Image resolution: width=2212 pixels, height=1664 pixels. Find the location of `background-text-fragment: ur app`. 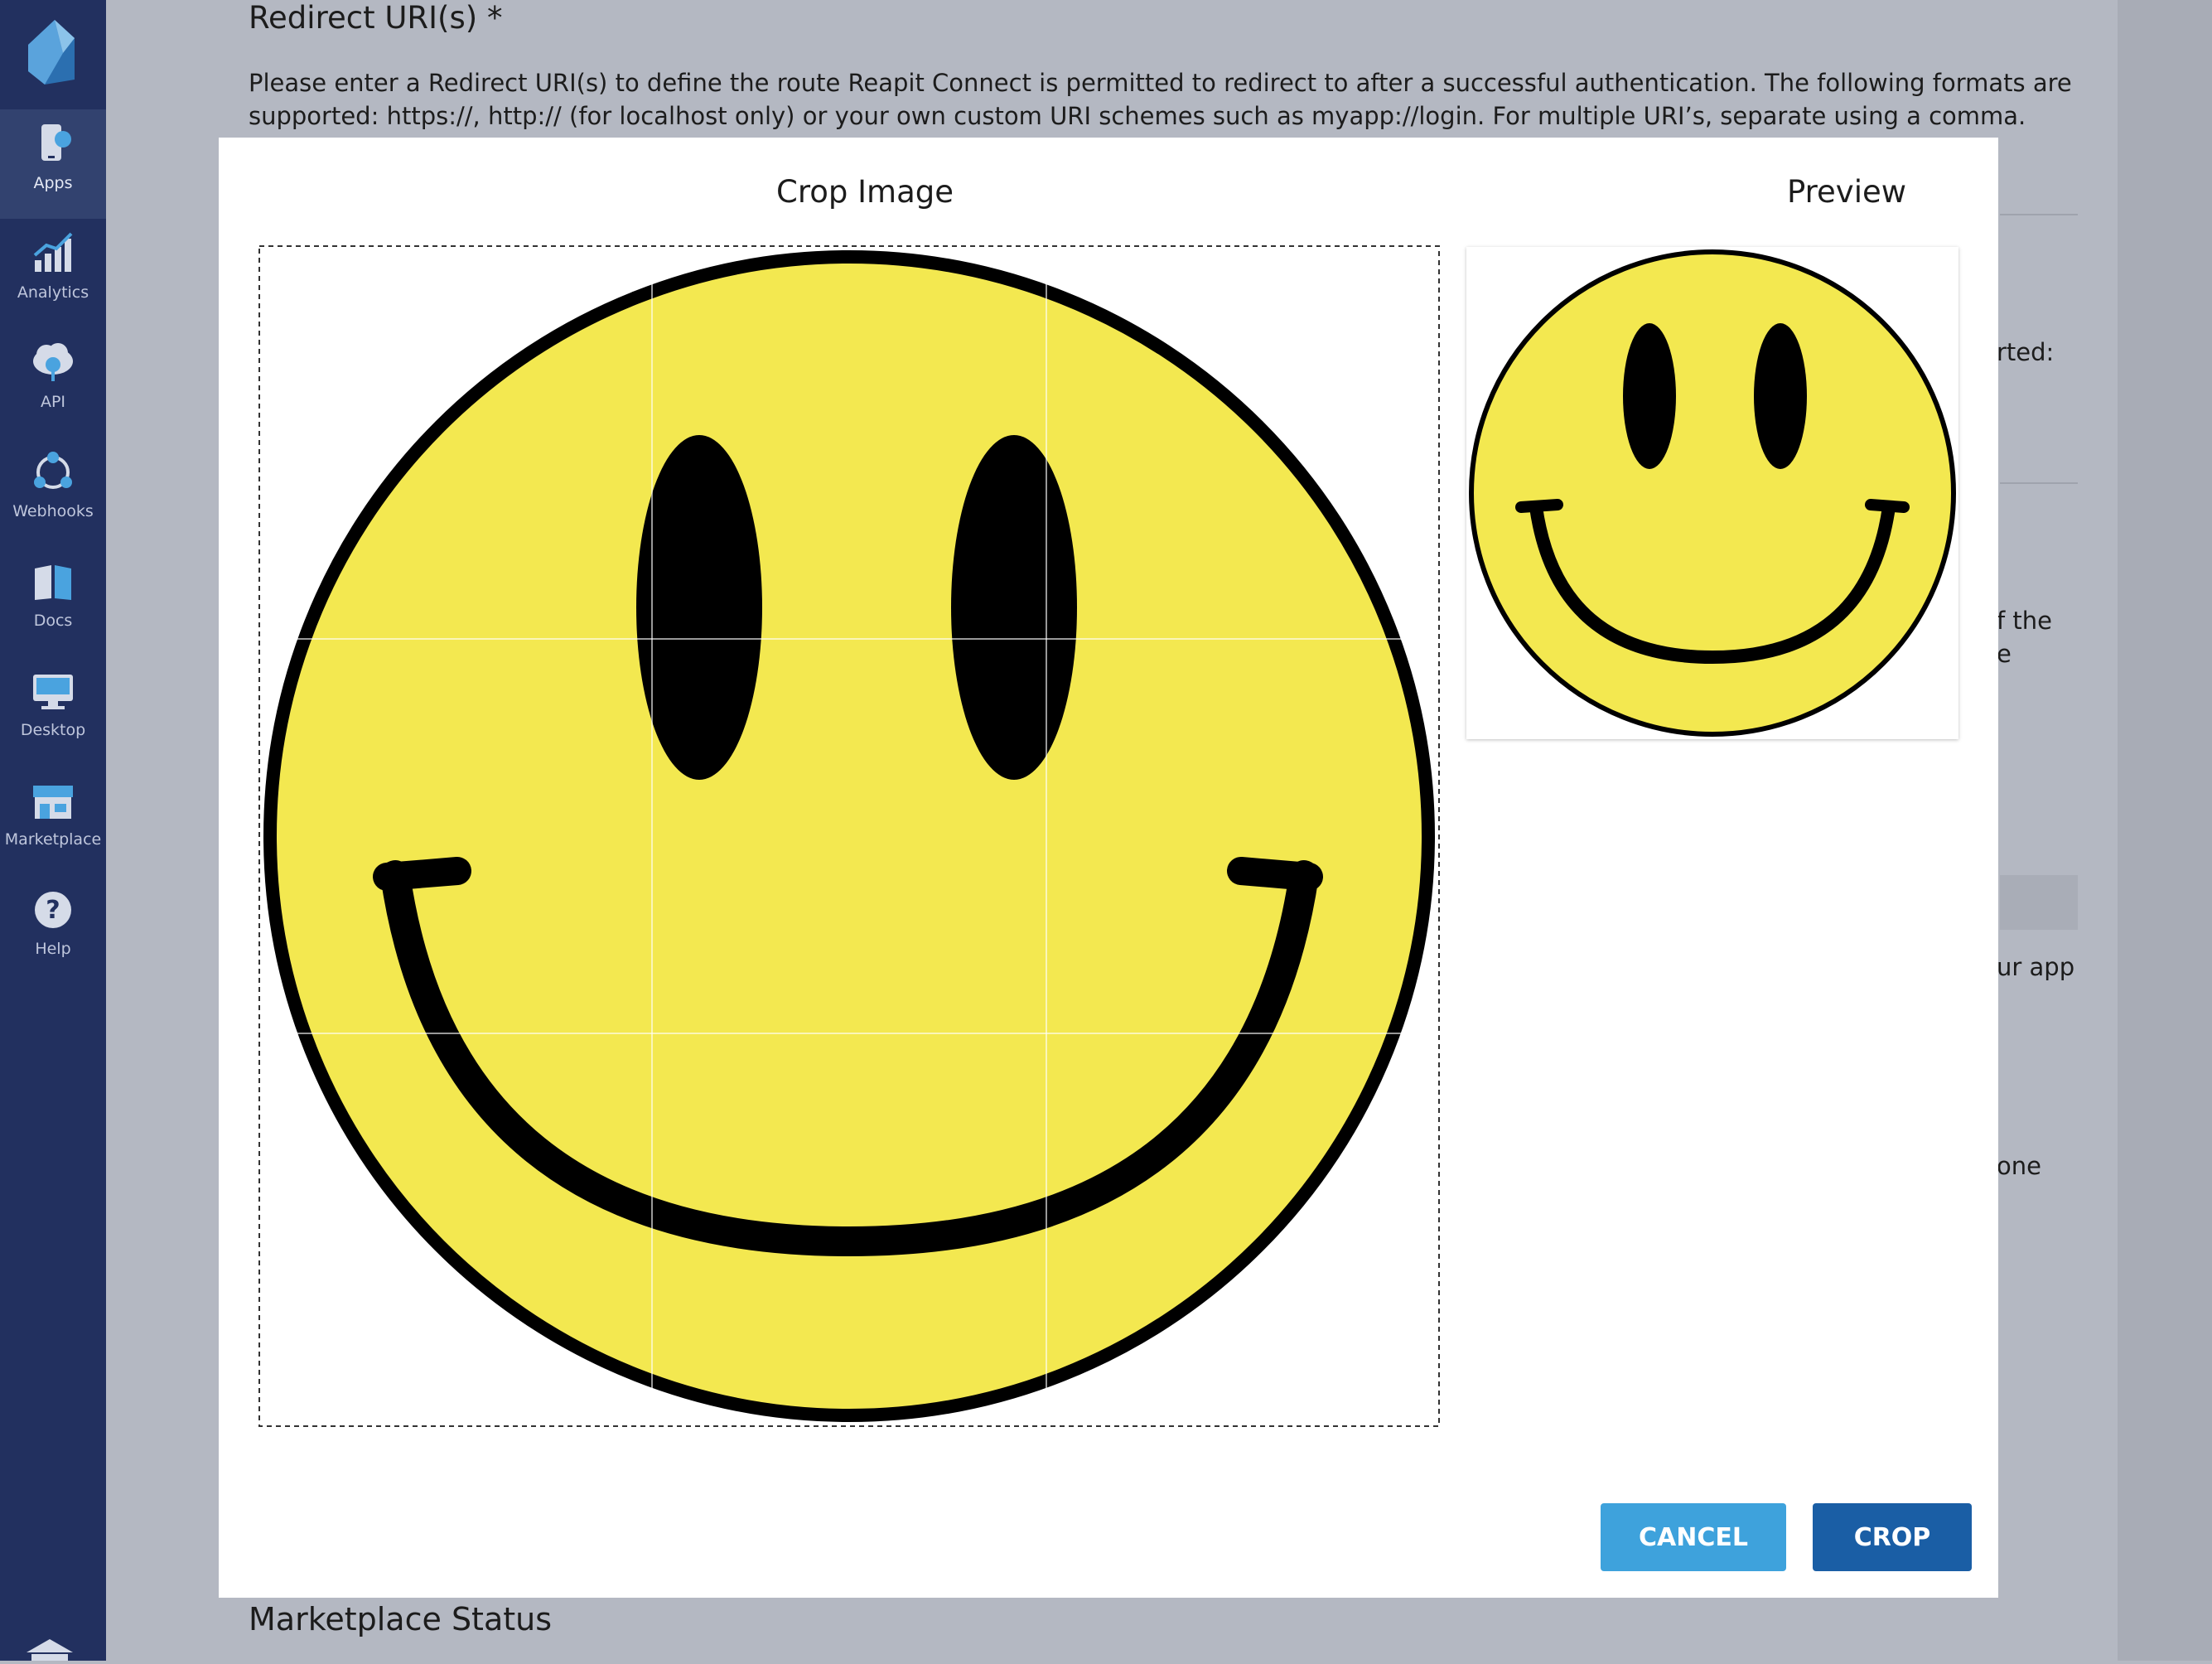

background-text-fragment: ur app is located at coordinates (2036, 967).